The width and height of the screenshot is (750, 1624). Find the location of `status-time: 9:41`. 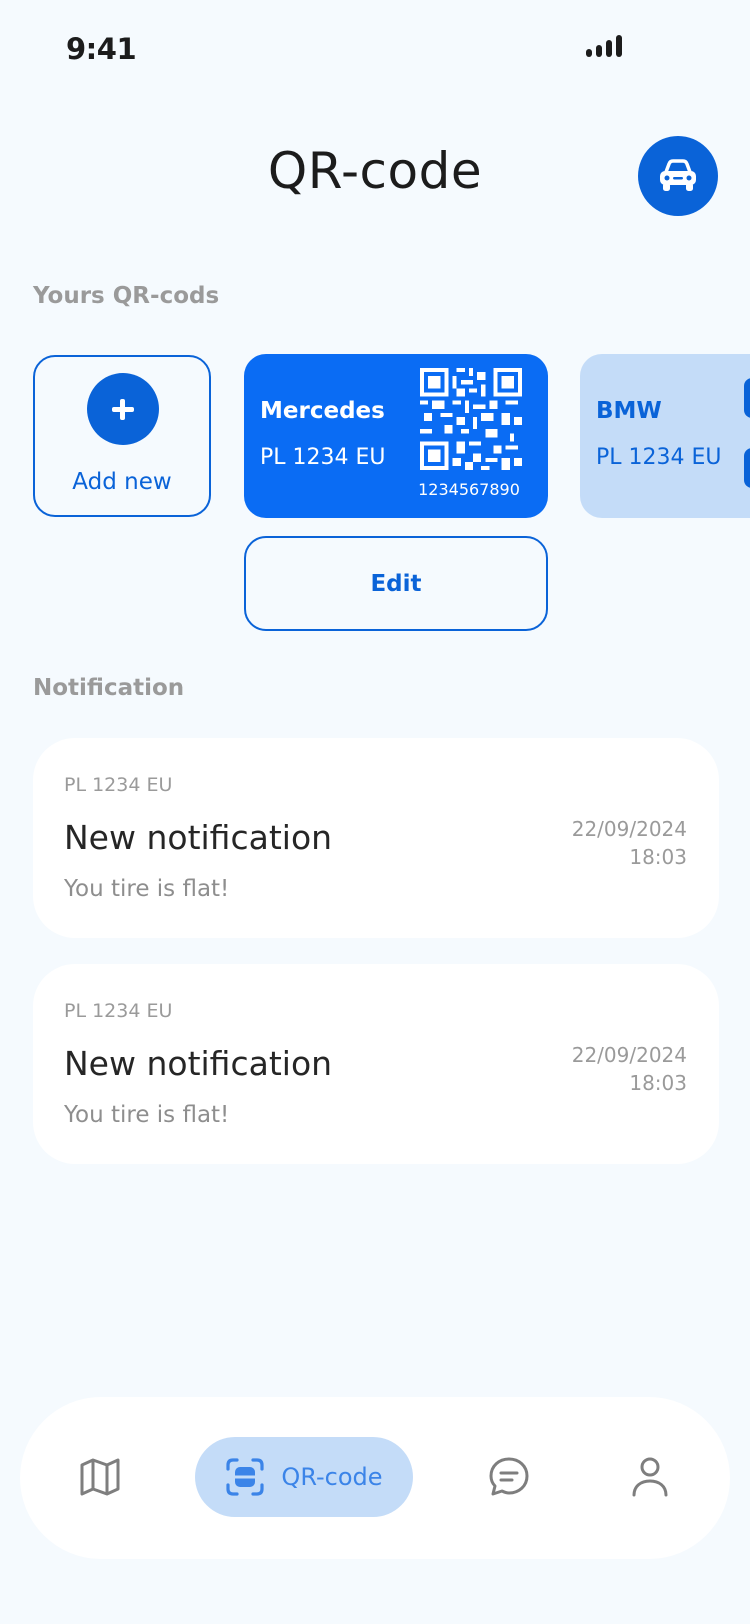

status-time: 9:41 is located at coordinates (101, 49).